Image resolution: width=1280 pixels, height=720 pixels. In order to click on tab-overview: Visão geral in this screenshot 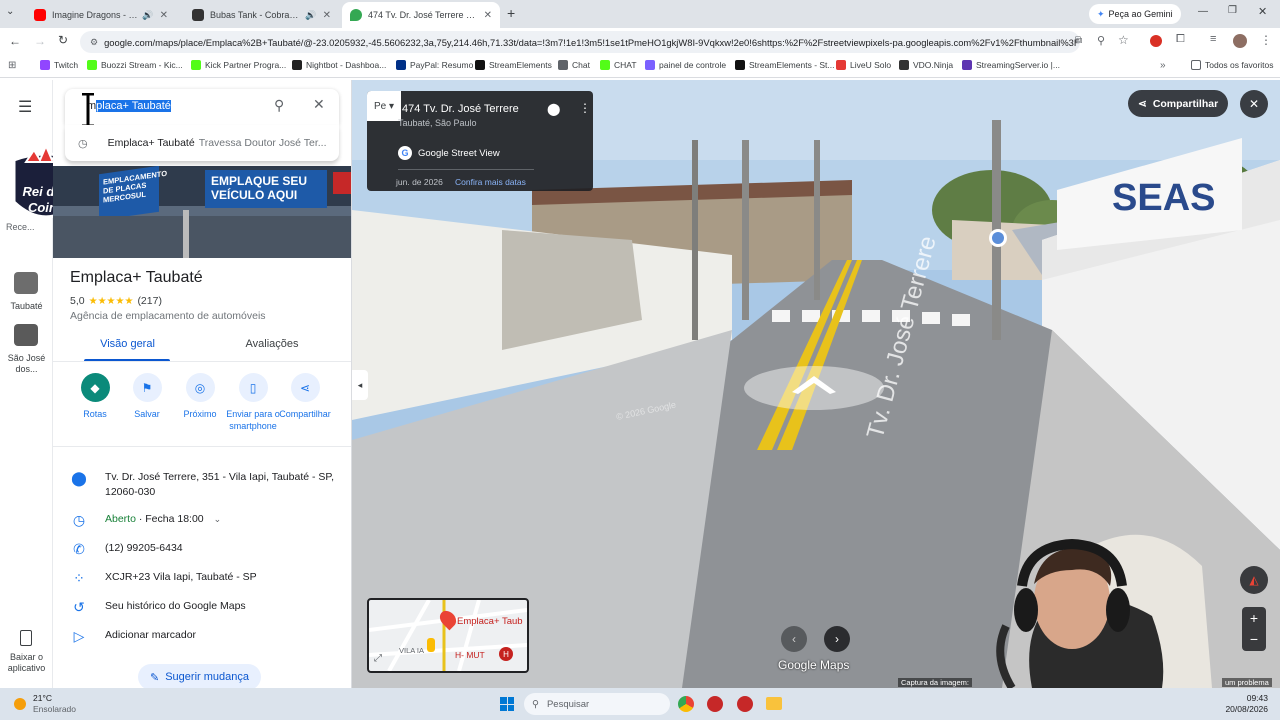, I will do `click(127, 344)`.